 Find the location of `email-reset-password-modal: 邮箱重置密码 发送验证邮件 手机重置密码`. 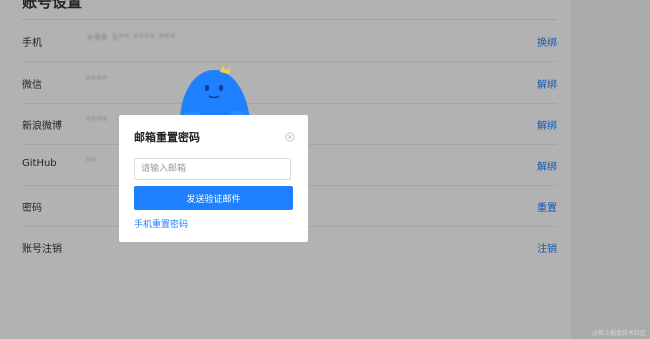

email-reset-password-modal: 邮箱重置密码 发送验证邮件 手机重置密码 is located at coordinates (213, 178).